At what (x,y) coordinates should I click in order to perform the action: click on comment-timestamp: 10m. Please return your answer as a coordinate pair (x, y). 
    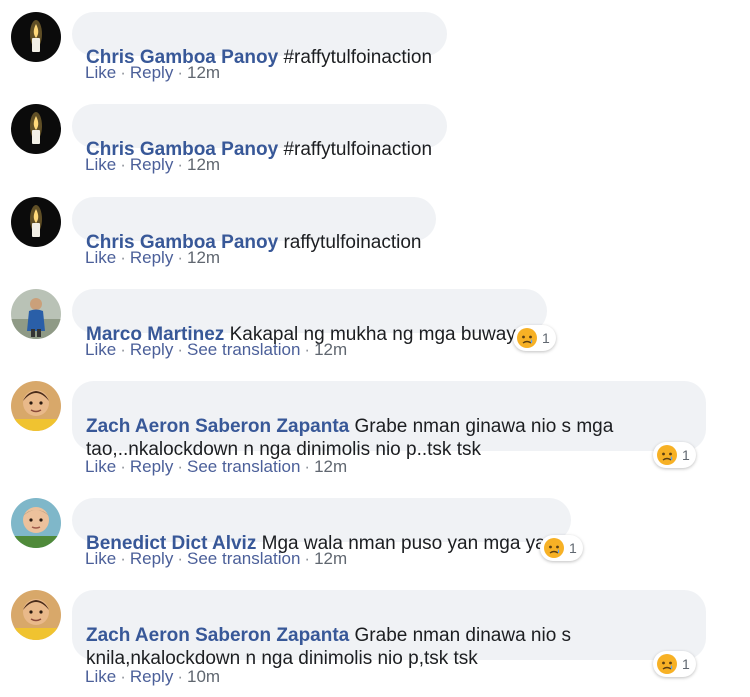
    Looking at the image, I should click on (203, 676).